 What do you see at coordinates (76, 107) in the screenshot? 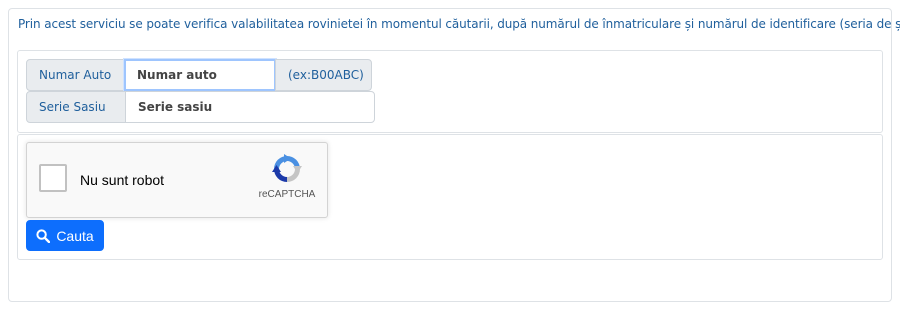
I see `vin-label: Serie Sasiu` at bounding box center [76, 107].